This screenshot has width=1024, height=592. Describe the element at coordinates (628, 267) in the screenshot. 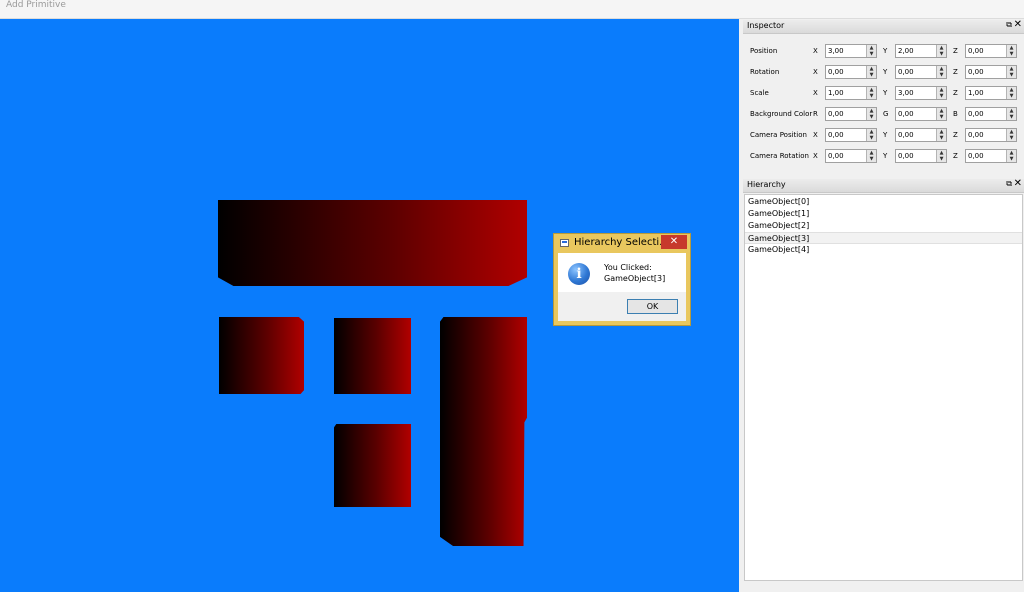

I see `dialog-message-line1: You Clicked:` at that location.